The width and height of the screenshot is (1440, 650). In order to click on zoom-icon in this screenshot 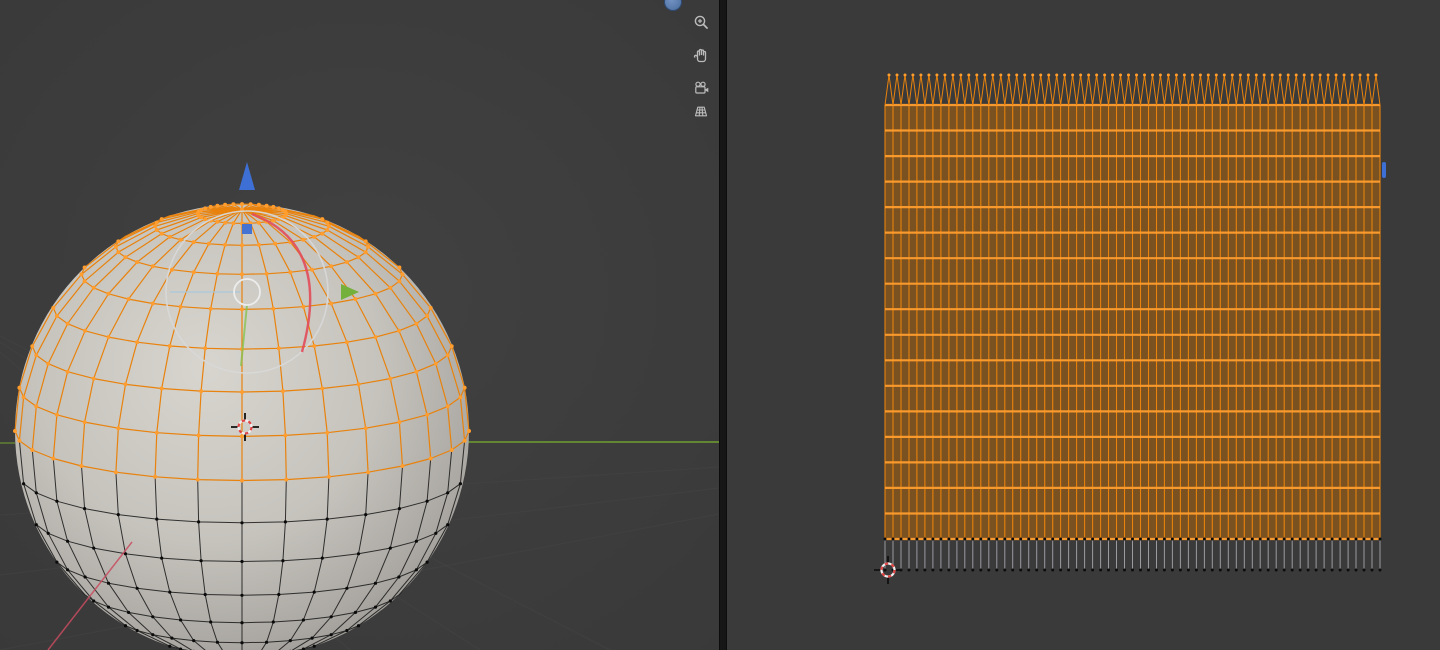, I will do `click(701, 22)`.